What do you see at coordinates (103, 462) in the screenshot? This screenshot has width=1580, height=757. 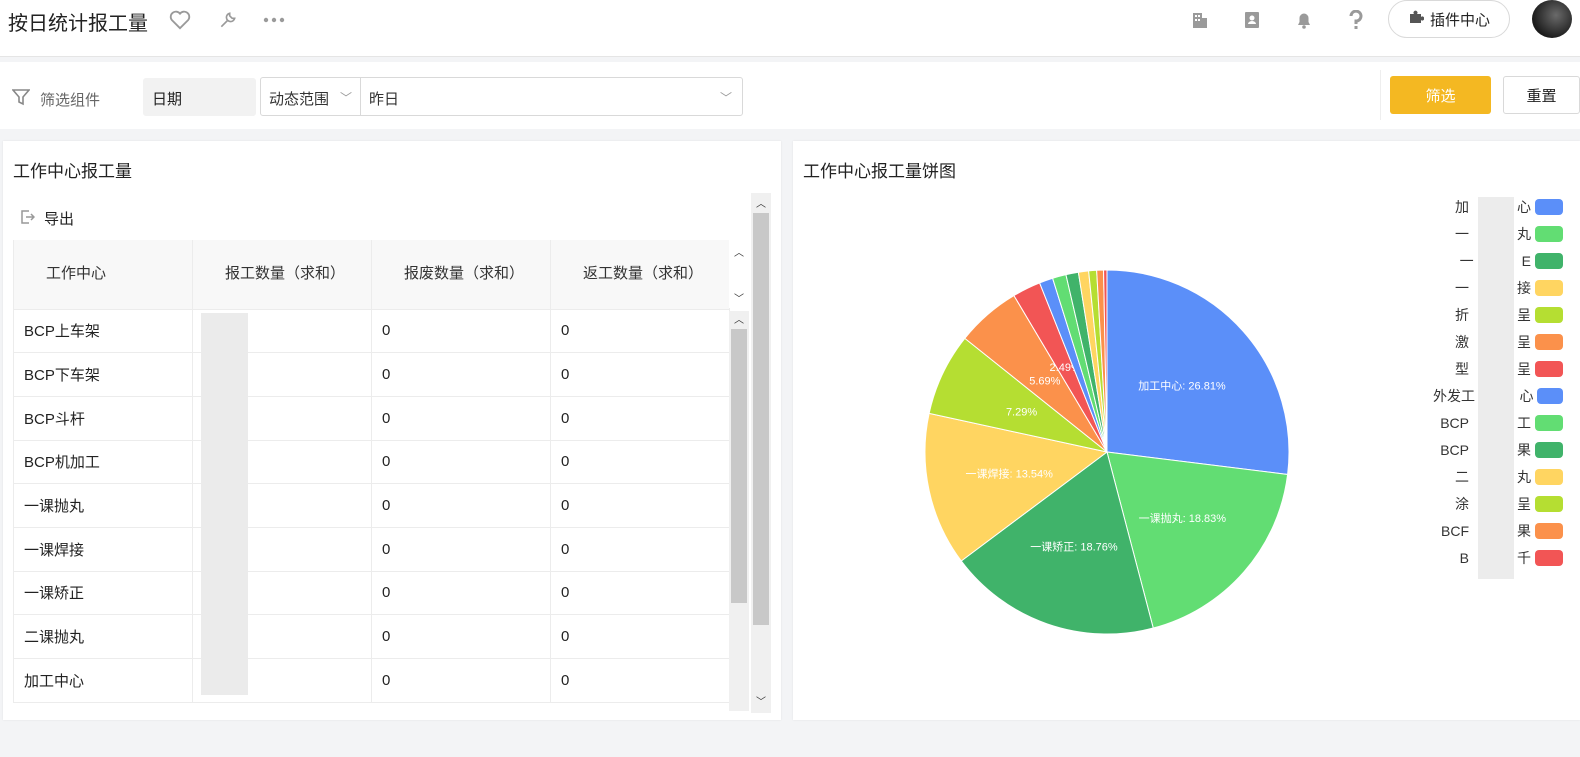 I see `table-cell: BCP机加工` at bounding box center [103, 462].